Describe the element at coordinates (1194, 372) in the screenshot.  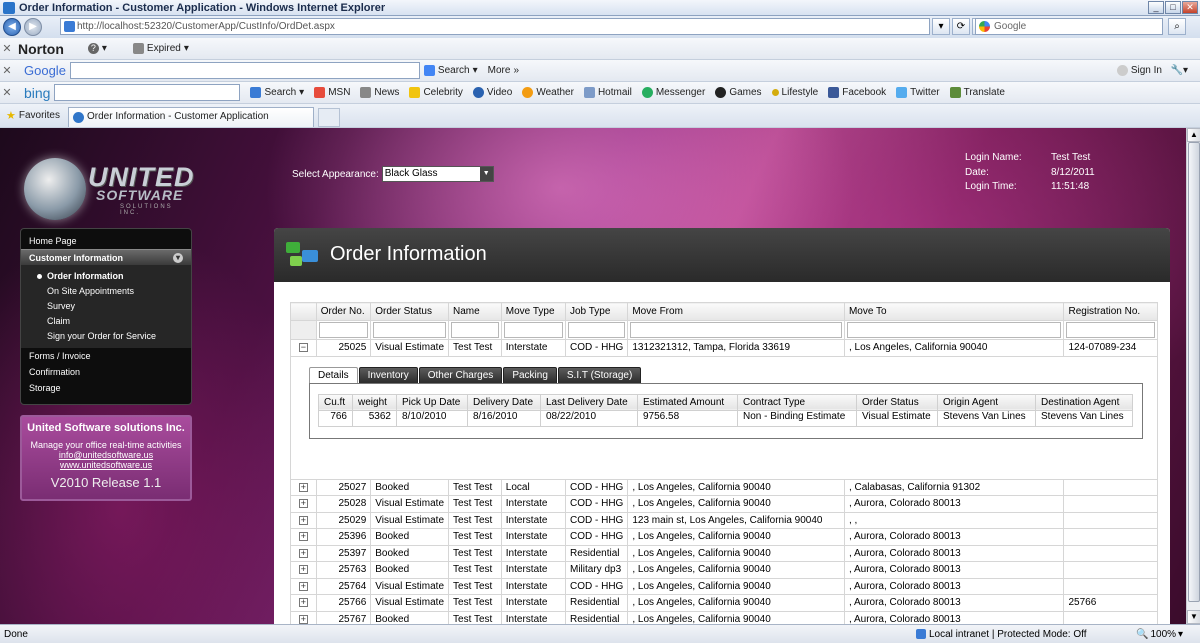
I see `scroll-thumb` at that location.